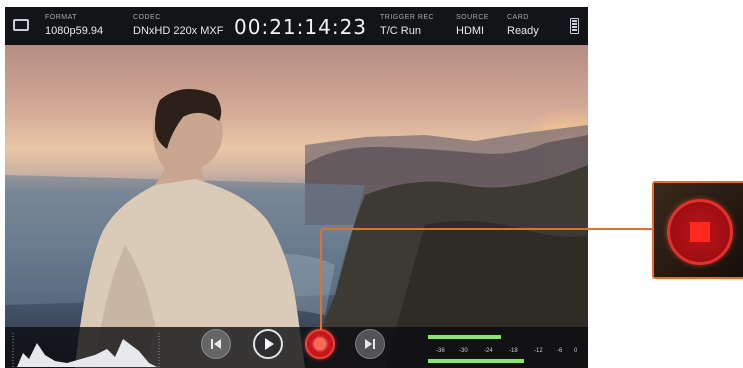 Image resolution: width=743 pixels, height=368 pixels. I want to click on scale-tick: -24, so click(488, 351).